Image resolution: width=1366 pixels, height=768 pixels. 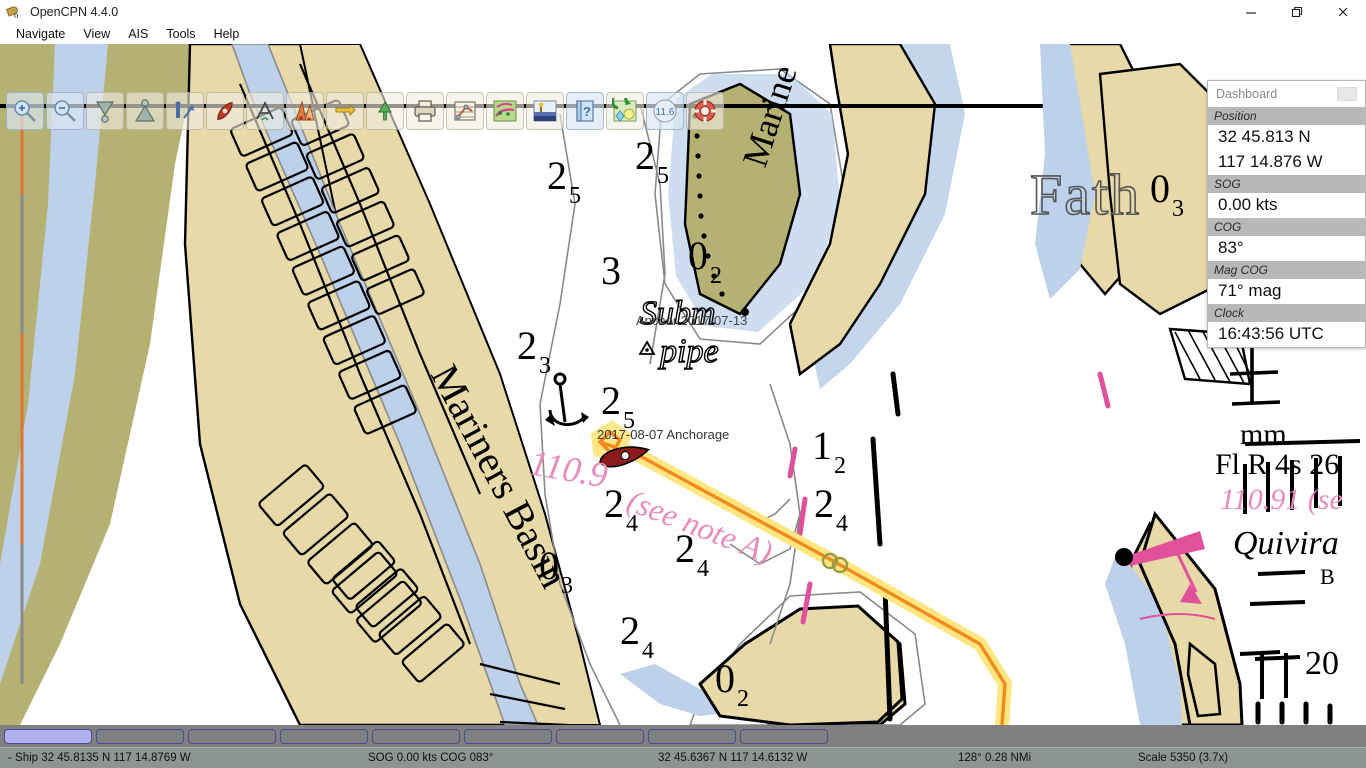 I want to click on sounding-9: 2, so click(x=685, y=548).